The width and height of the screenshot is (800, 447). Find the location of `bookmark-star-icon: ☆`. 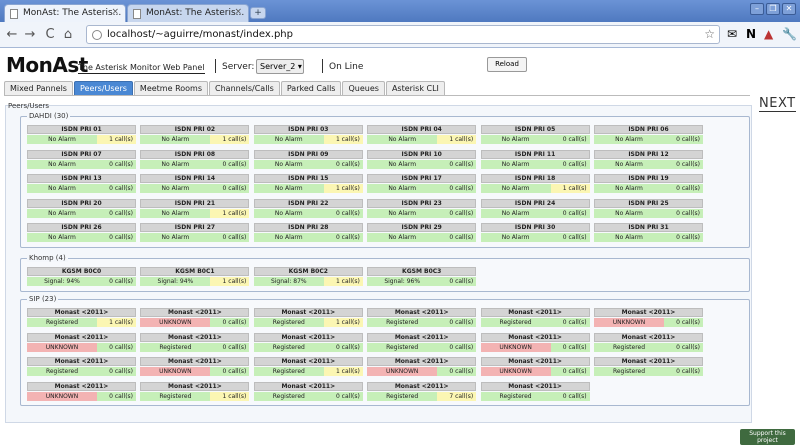

bookmark-star-icon: ☆ is located at coordinates (709, 34).